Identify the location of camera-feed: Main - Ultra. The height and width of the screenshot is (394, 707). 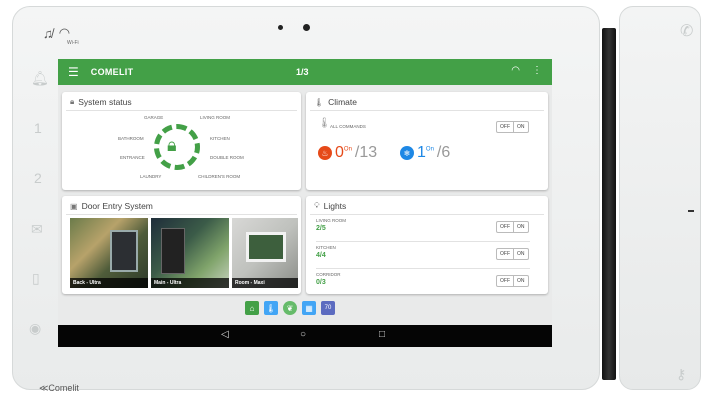
(190, 253).